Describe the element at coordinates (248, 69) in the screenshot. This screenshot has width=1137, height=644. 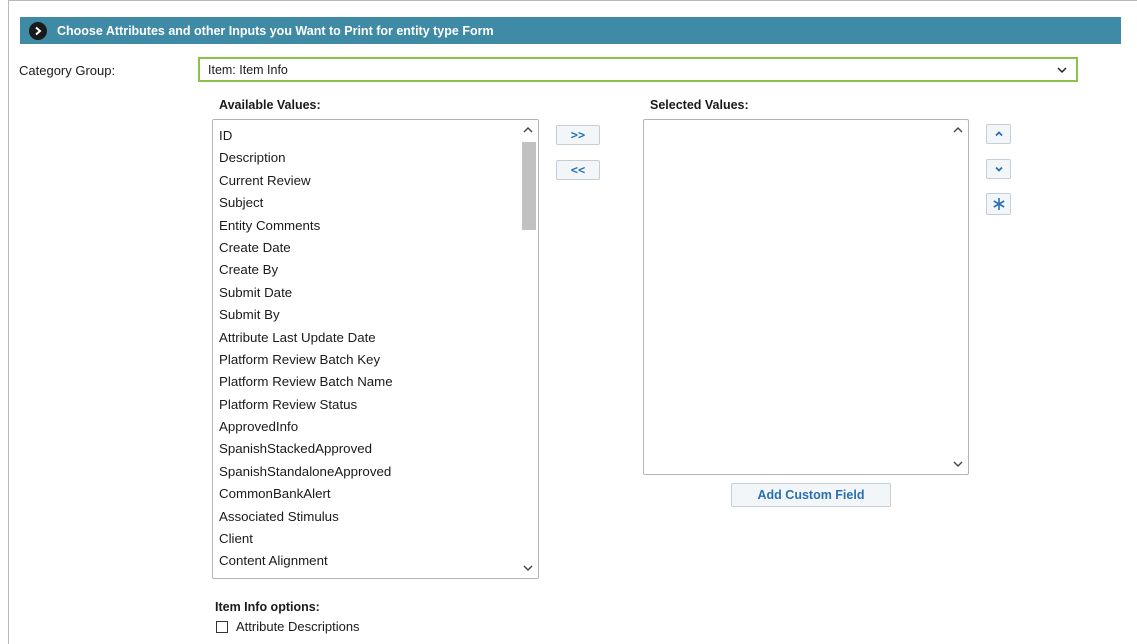
I see `category-group-value: Item: Item Info` at that location.